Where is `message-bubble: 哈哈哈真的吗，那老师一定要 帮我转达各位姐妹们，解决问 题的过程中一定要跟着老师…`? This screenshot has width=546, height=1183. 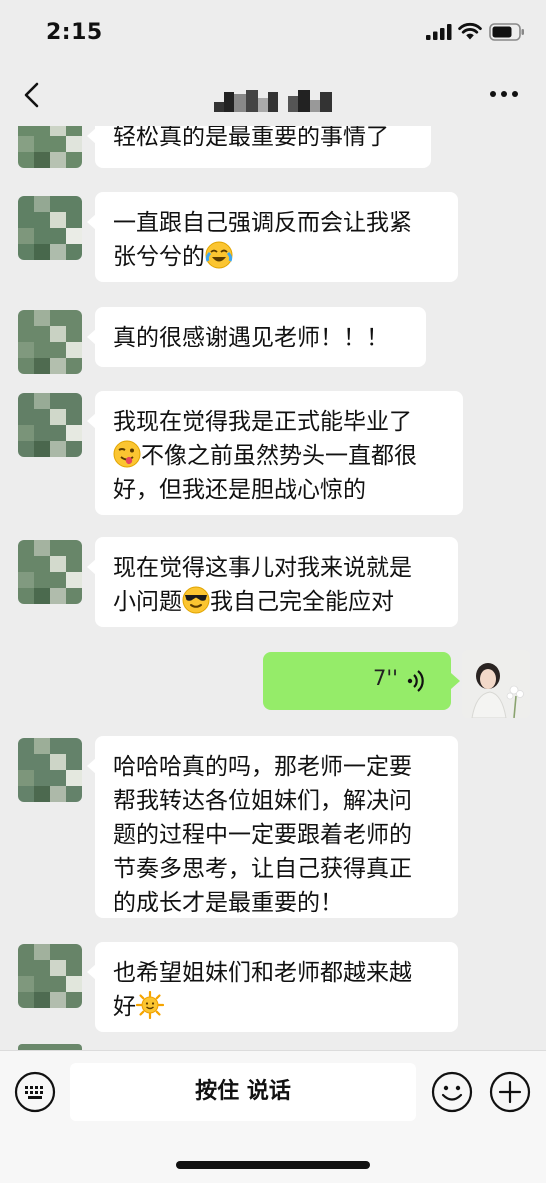 message-bubble: 哈哈哈真的吗，那老师一定要 帮我转达各位姐妹们，解决问 题的过程中一定要跟着老师… is located at coordinates (272, 827).